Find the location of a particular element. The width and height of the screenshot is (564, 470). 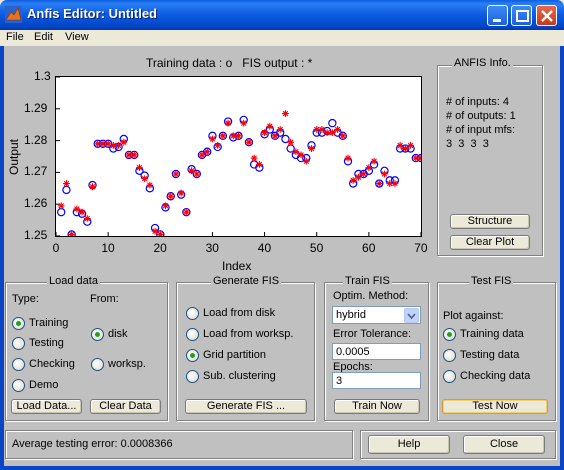

clear-data-button: Clear Data is located at coordinates (125, 406).